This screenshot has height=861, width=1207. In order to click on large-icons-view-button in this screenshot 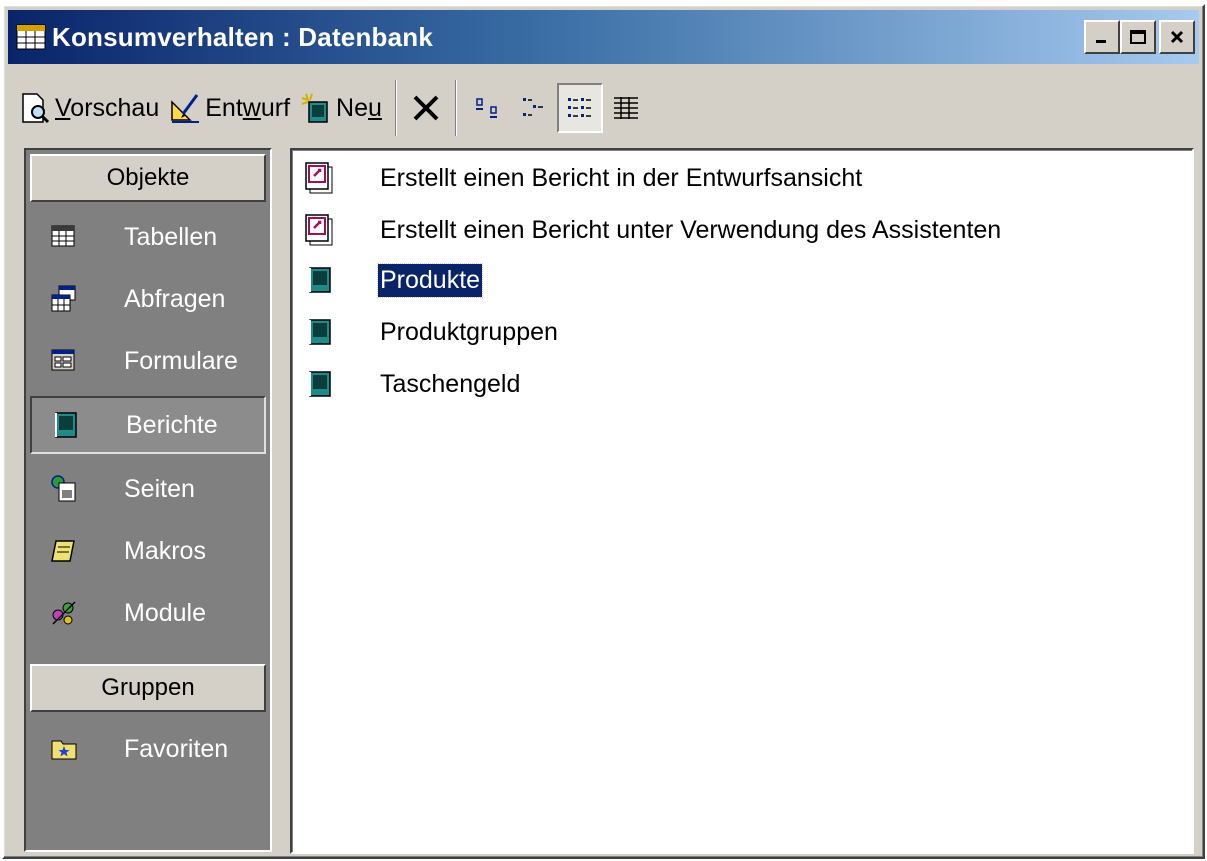, I will do `click(488, 108)`.